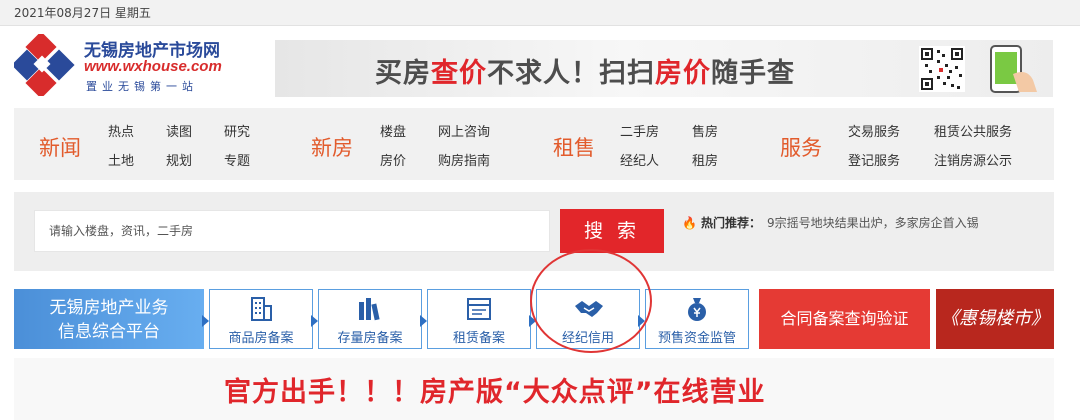 Image resolution: width=1080 pixels, height=420 pixels. What do you see at coordinates (844, 319) in the screenshot?
I see `contract-filing-verify-button: 合同备案查询验证` at bounding box center [844, 319].